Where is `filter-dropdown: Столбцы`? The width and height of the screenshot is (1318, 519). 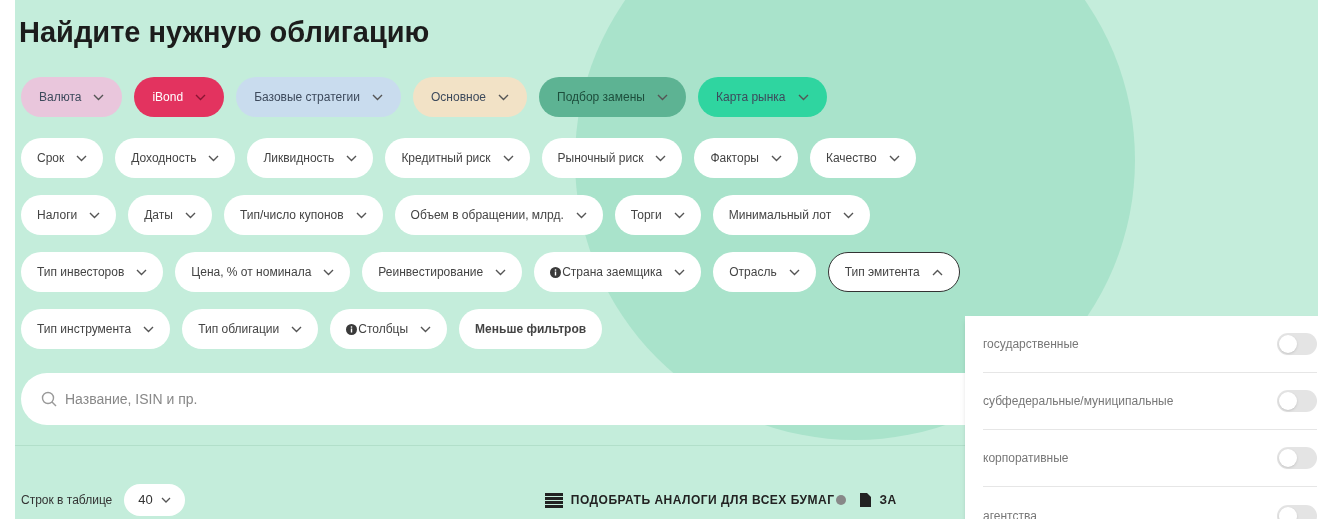 filter-dropdown: Столбцы is located at coordinates (389, 329).